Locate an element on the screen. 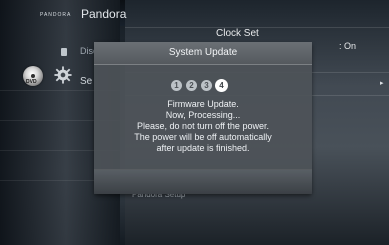 The width and height of the screenshot is (389, 245). chevron-right-icon: ▸ is located at coordinates (382, 83).